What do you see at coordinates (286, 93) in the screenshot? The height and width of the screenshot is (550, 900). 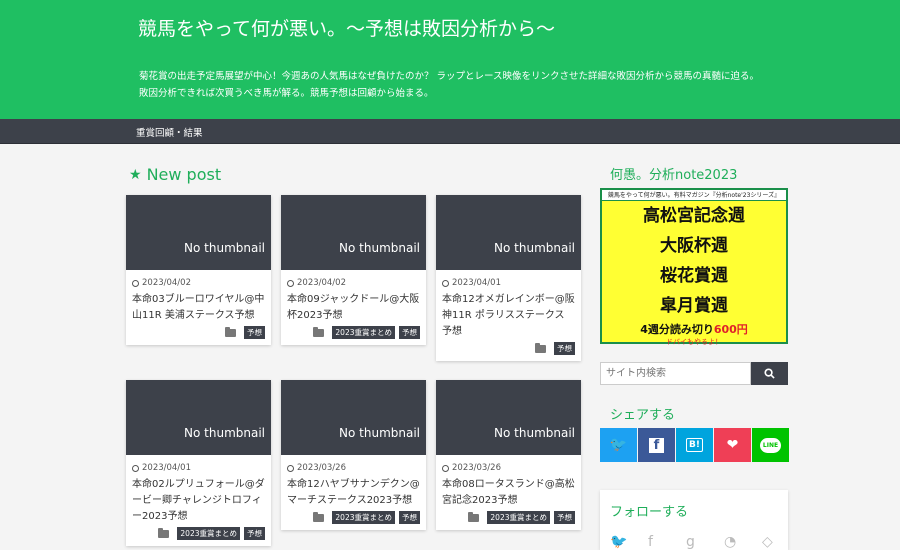 I see `site-description-line: 敗因分析できれば次買うべき馬が解る。競馬予想は回顧から始まる。` at bounding box center [286, 93].